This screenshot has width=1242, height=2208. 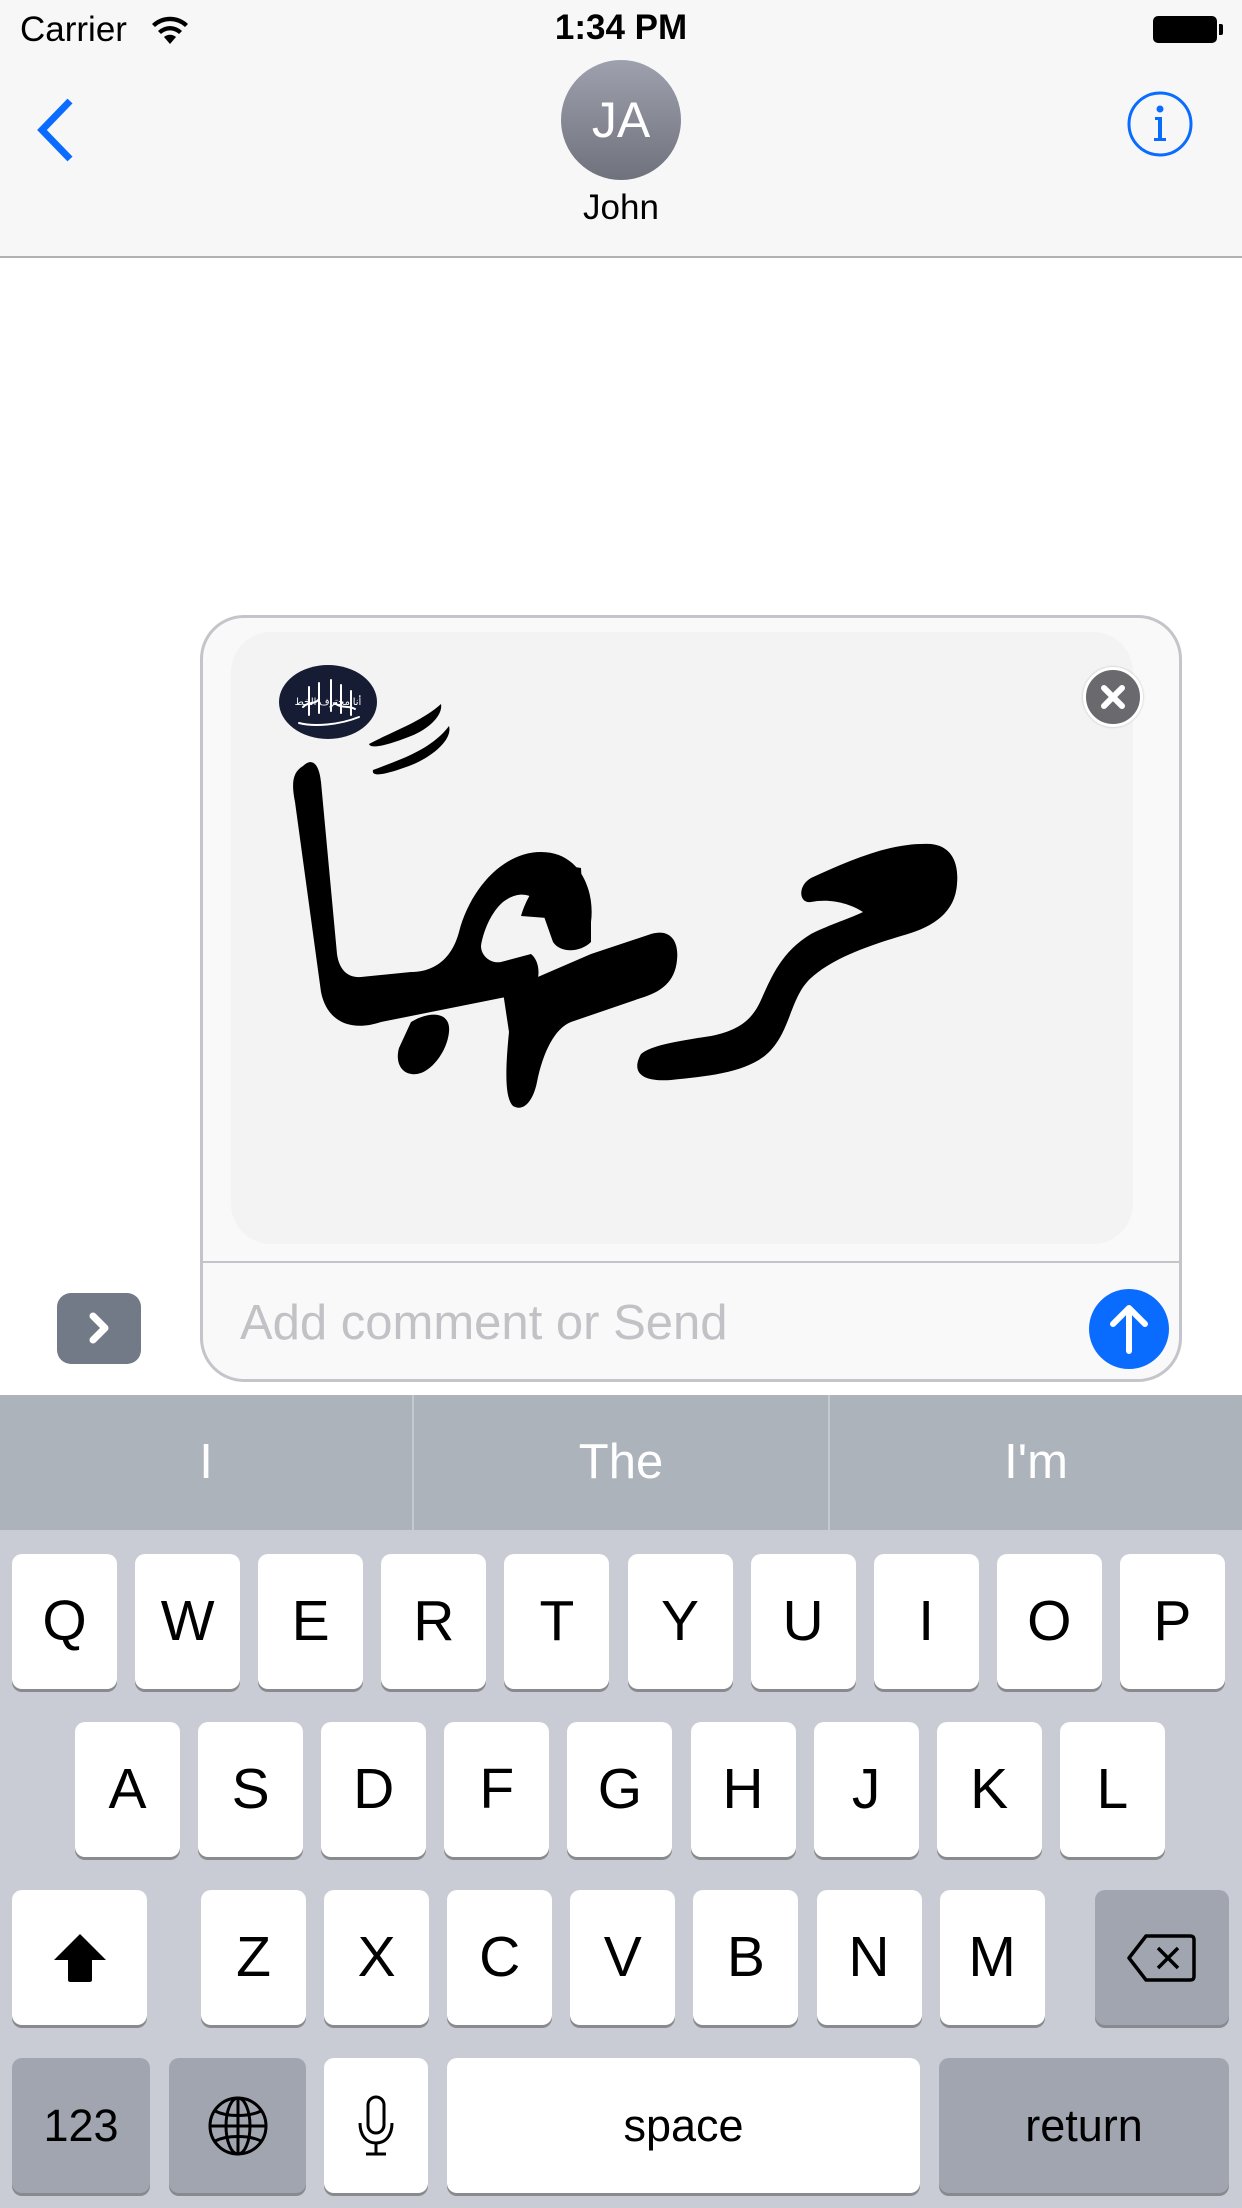 What do you see at coordinates (650, 1323) in the screenshot?
I see `comment-input` at bounding box center [650, 1323].